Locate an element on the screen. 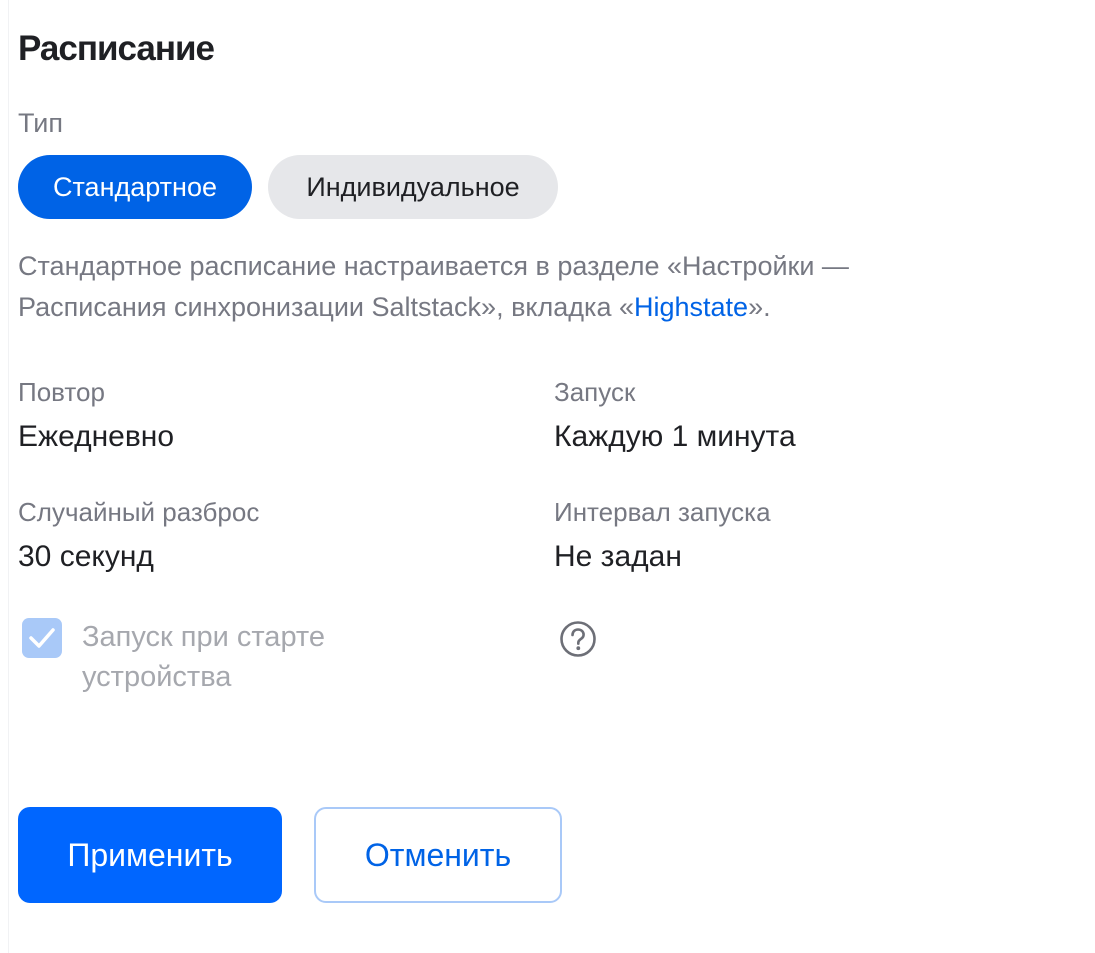 This screenshot has height=953, width=1095. check-icon is located at coordinates (42, 638).